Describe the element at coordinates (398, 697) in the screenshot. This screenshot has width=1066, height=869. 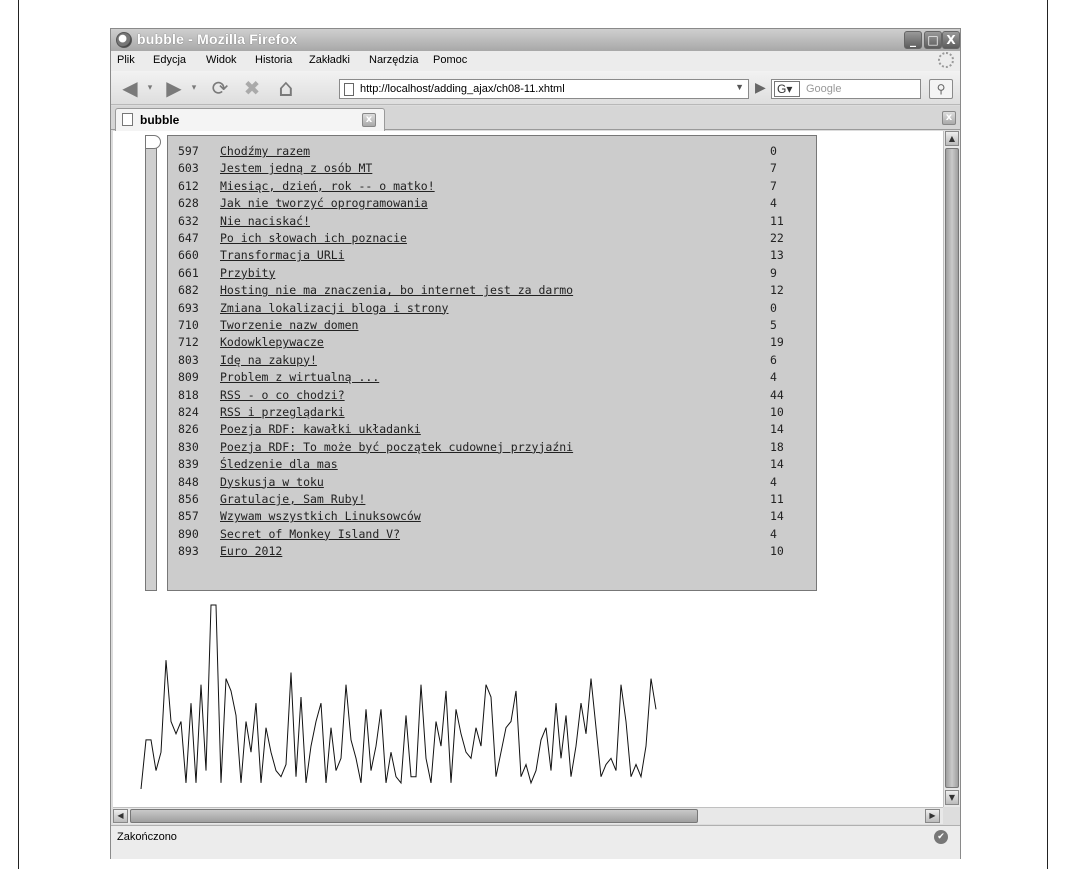
I see `chart-series-line` at that location.